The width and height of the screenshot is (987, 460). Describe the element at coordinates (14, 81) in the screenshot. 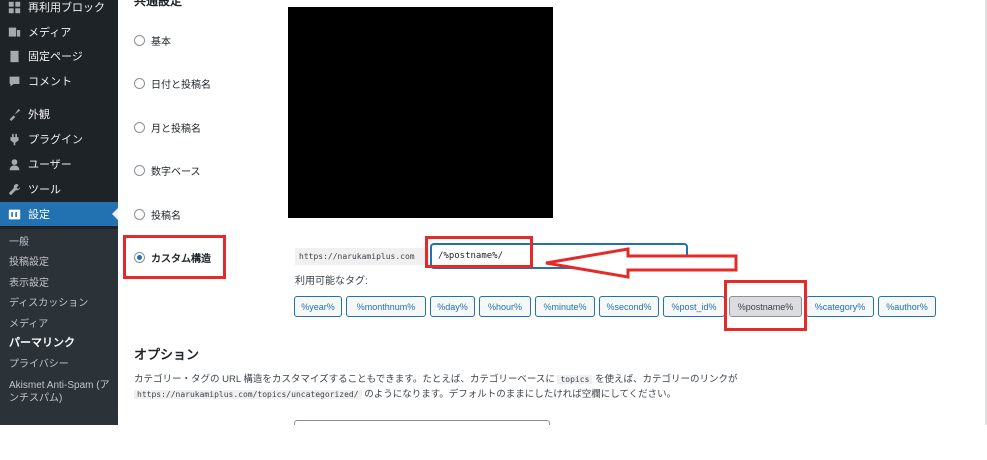

I see `comment-icon` at that location.